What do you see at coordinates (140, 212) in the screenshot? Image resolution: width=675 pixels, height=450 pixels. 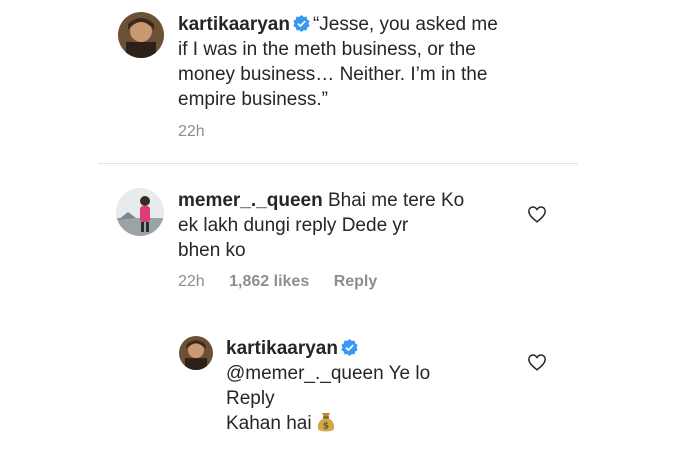 I see `comment-avatar` at bounding box center [140, 212].